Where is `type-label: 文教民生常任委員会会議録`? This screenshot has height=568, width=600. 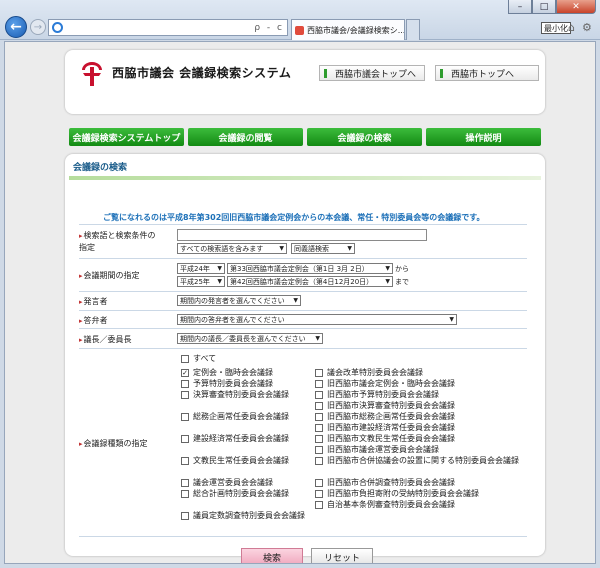 type-label: 文教民生常任委員会会議録 is located at coordinates (241, 460).